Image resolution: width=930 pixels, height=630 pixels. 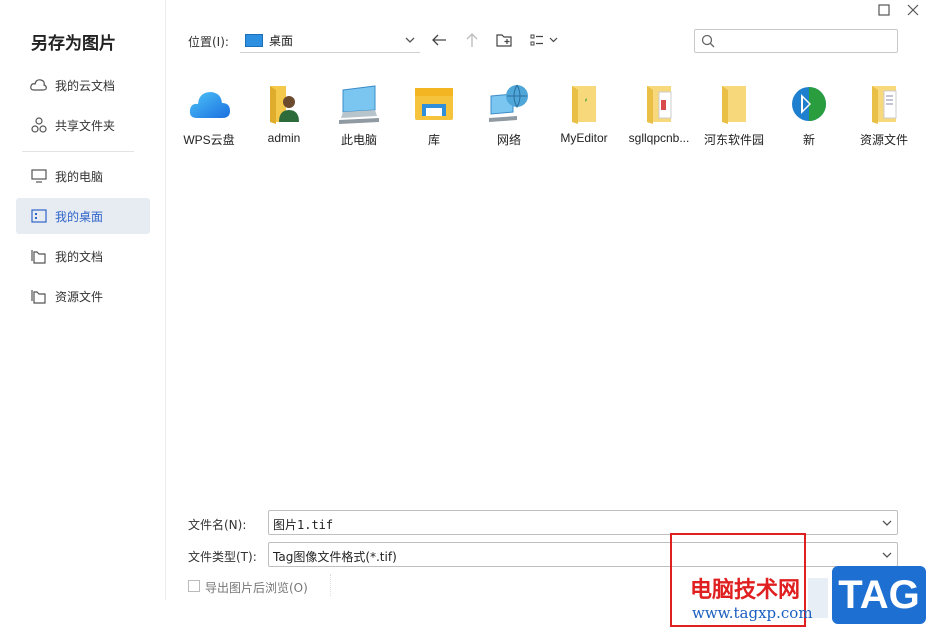 I want to click on share-icon, so click(x=39, y=125).